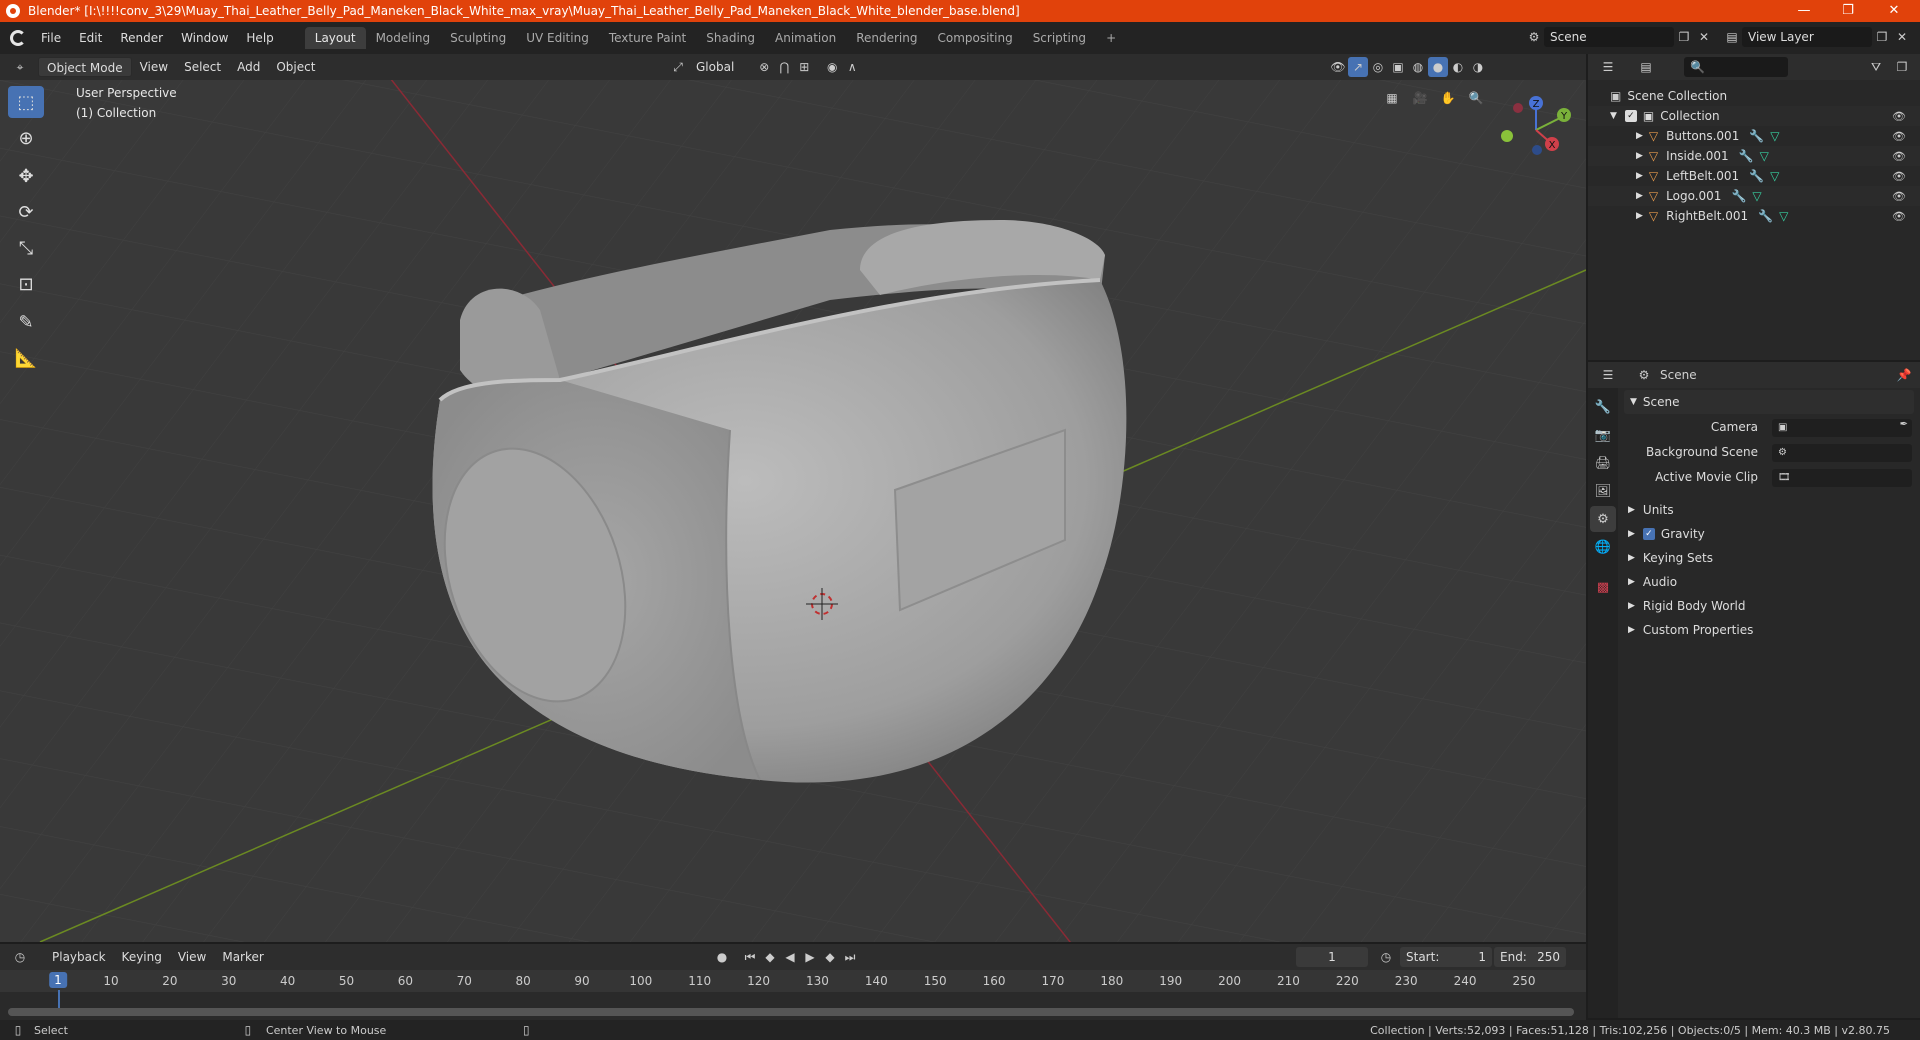 The height and width of the screenshot is (1040, 1920). I want to click on audio-panel: ▶ Audio, so click(1769, 582).